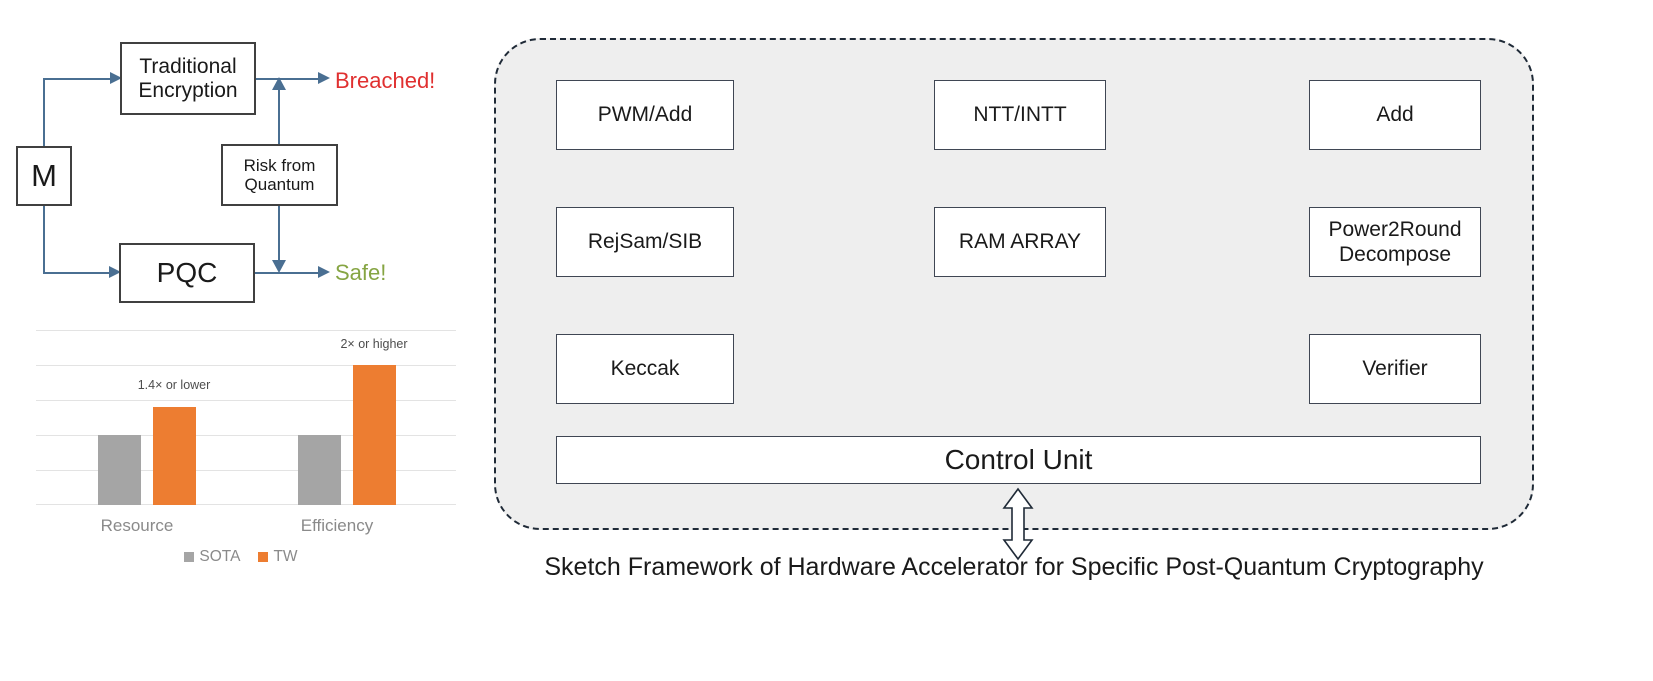  What do you see at coordinates (1018, 460) in the screenshot?
I see `unit-control: Control Unit` at bounding box center [1018, 460].